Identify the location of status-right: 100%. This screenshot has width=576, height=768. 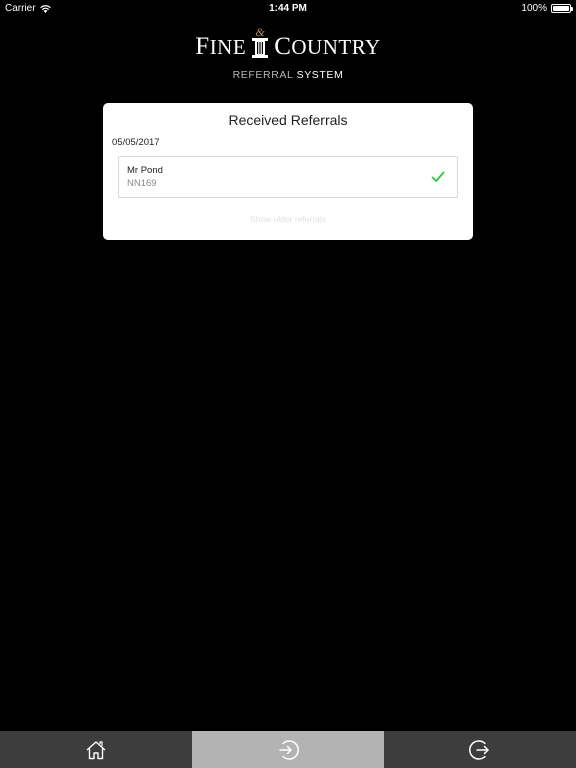
(547, 8).